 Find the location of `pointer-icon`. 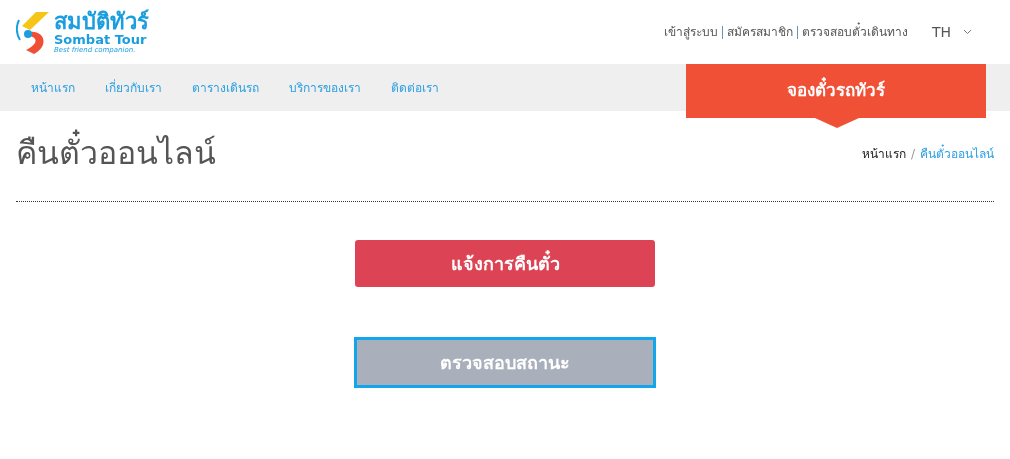

pointer-icon is located at coordinates (837, 123).